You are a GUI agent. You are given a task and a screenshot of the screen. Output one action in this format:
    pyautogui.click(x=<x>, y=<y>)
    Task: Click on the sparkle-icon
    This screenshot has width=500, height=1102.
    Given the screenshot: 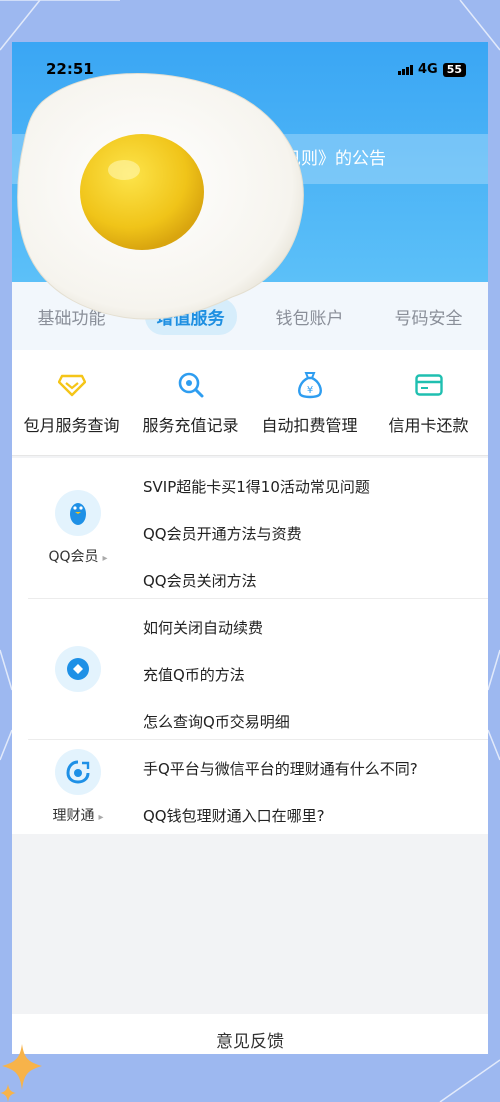 What is the action you would take?
    pyautogui.click(x=21, y=1073)
    